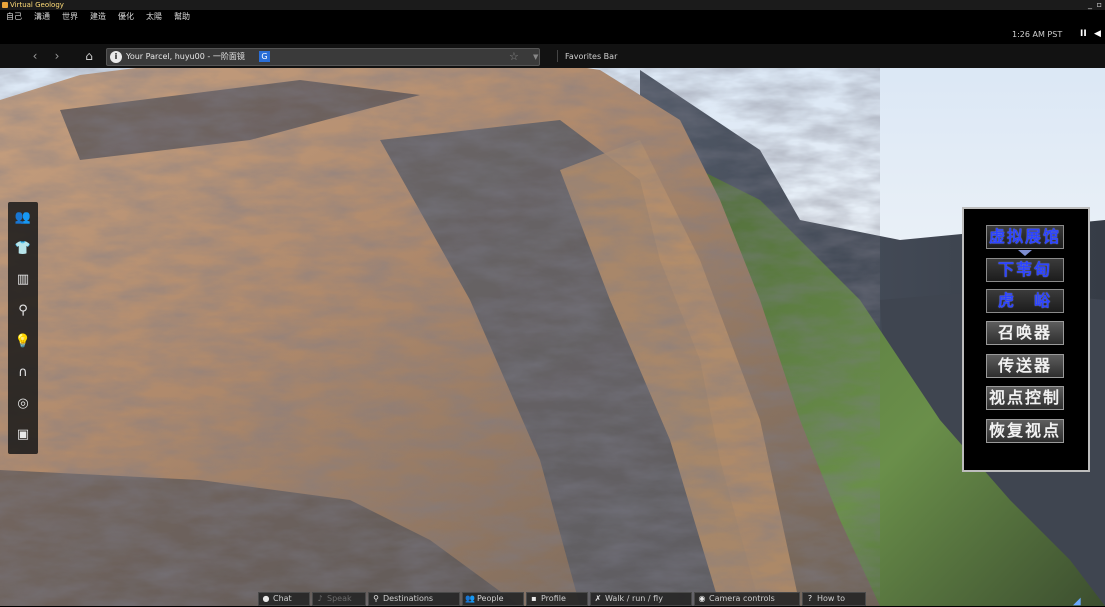 The image size is (1105, 607). I want to click on chat-label: Chat, so click(282, 598).